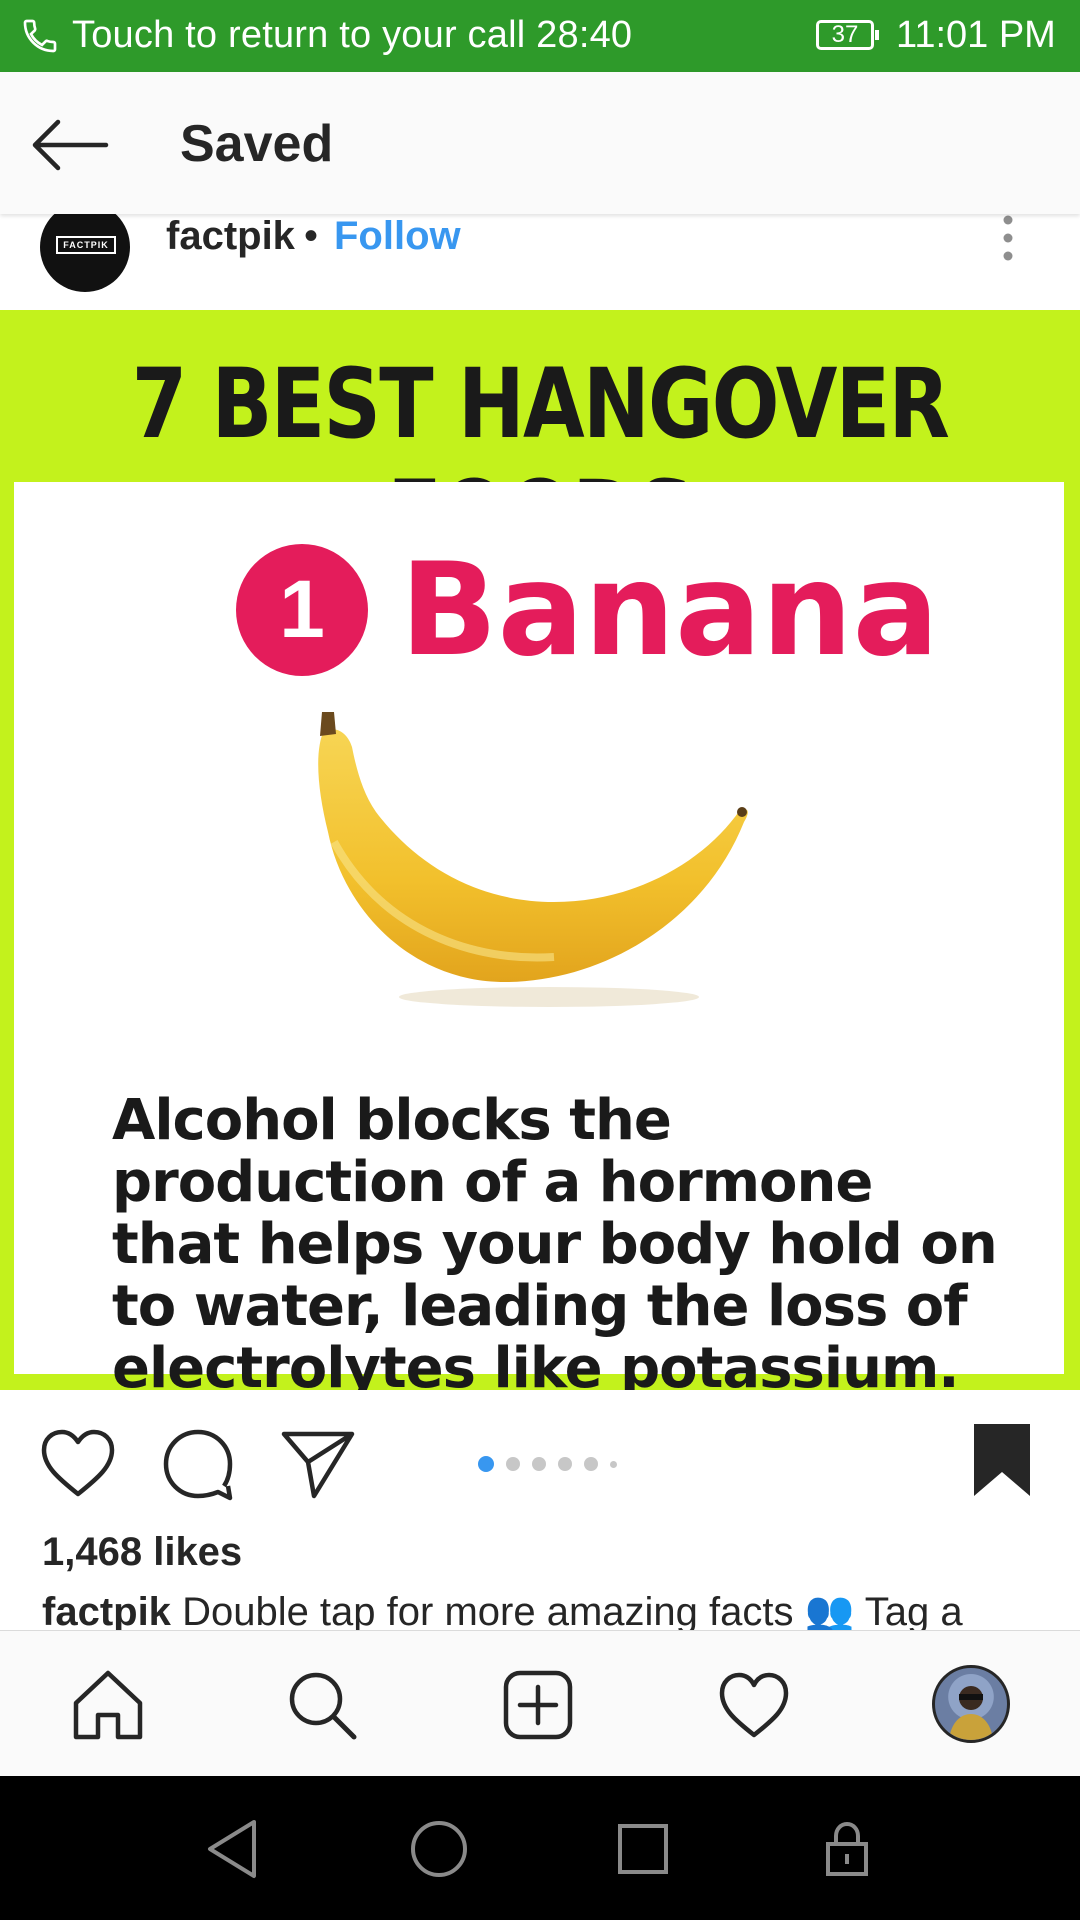  What do you see at coordinates (845, 34) in the screenshot?
I see `battery-level: 37` at bounding box center [845, 34].